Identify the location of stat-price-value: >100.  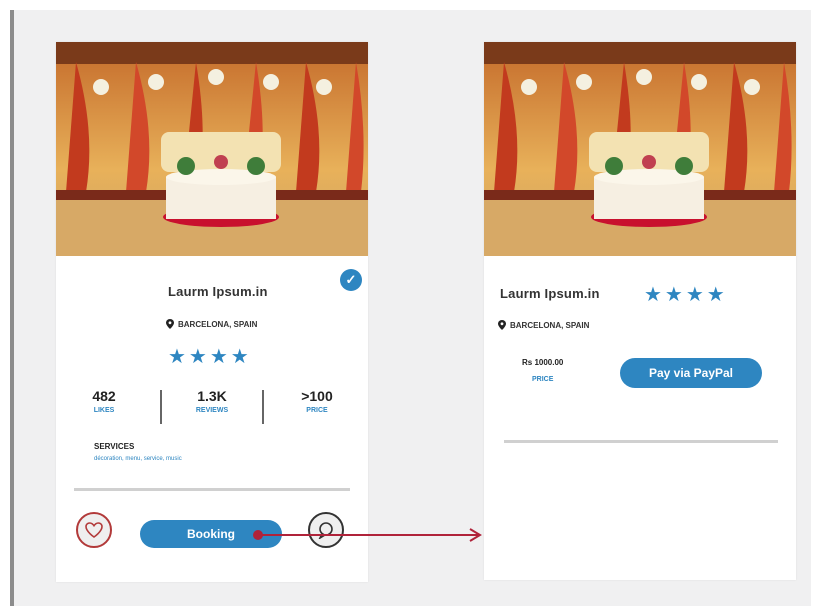
(317, 396).